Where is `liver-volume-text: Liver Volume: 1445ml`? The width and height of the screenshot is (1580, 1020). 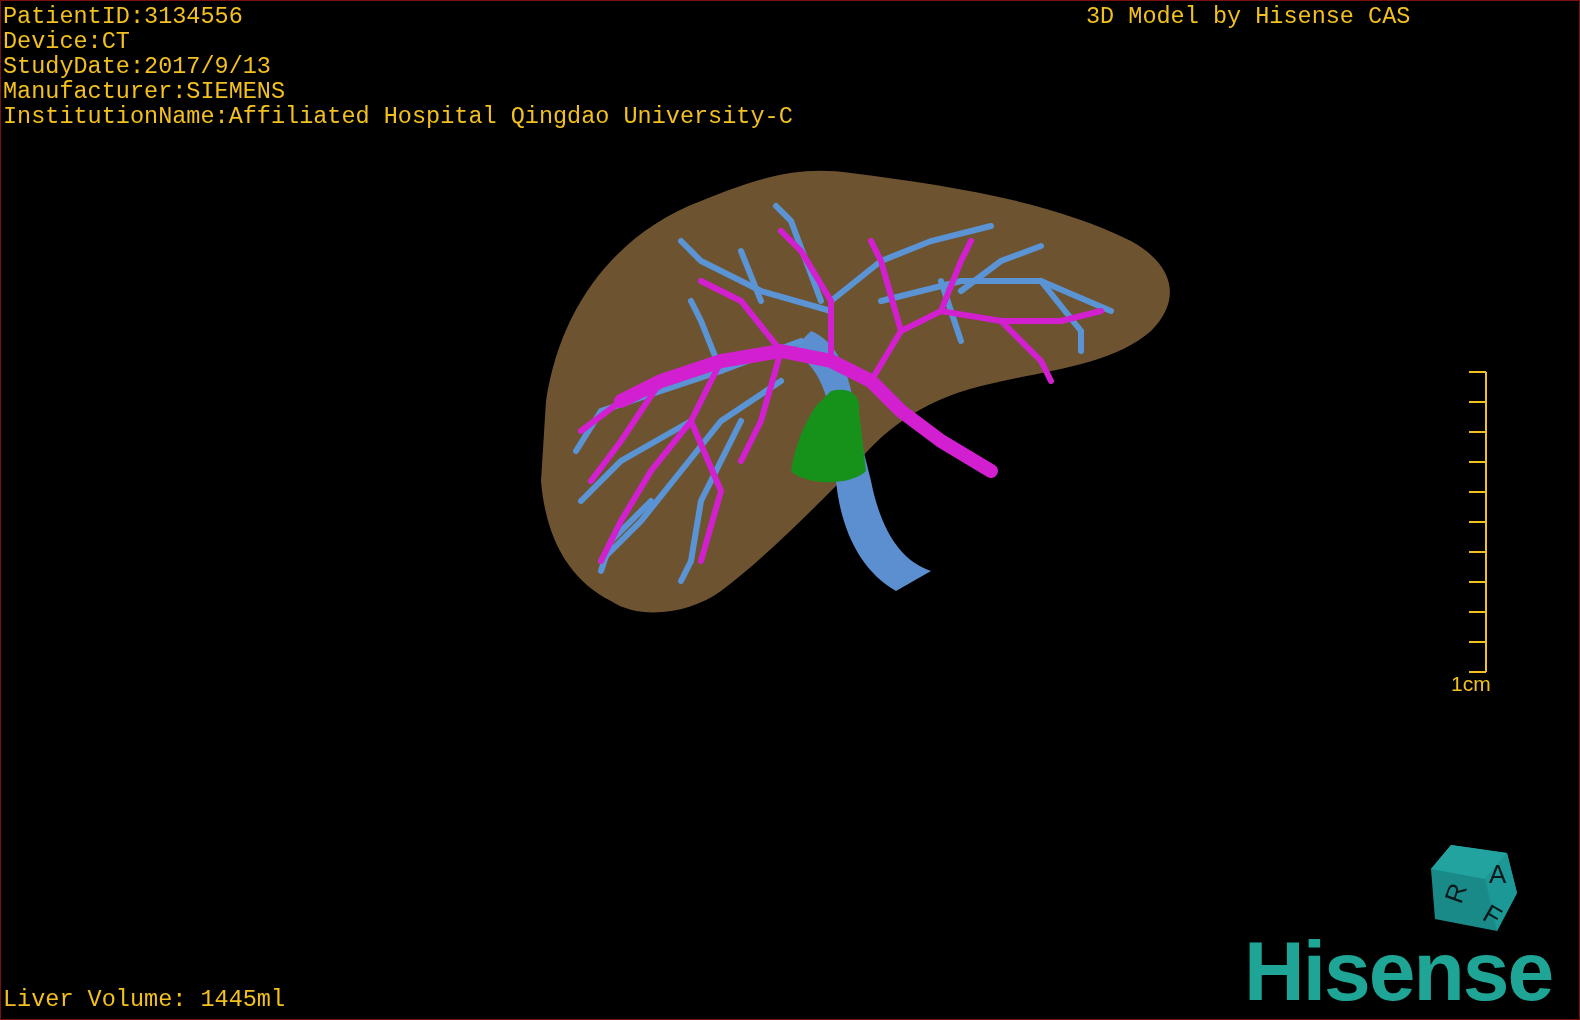 liver-volume-text: Liver Volume: 1445ml is located at coordinates (144, 999).